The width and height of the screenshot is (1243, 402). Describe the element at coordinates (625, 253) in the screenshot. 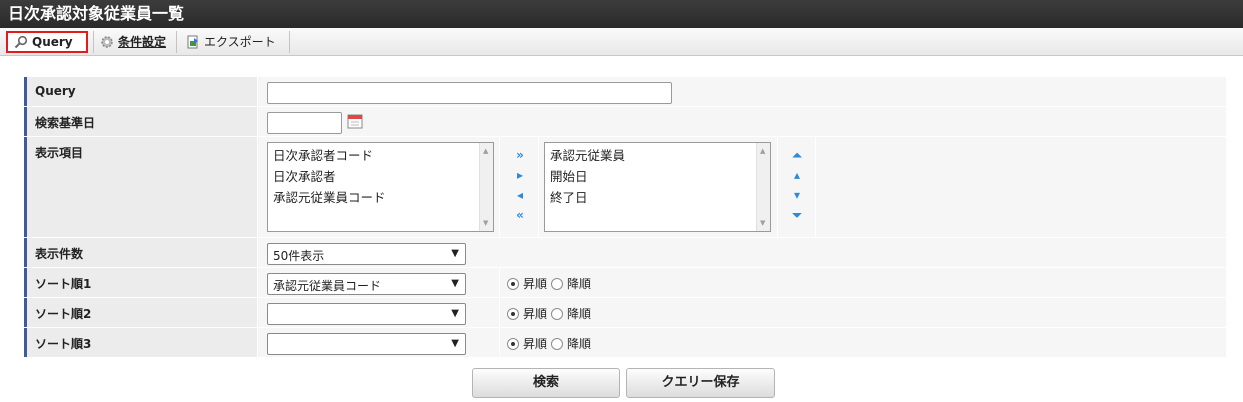

I see `count-row: 表示件数 50件表示 ▼` at that location.